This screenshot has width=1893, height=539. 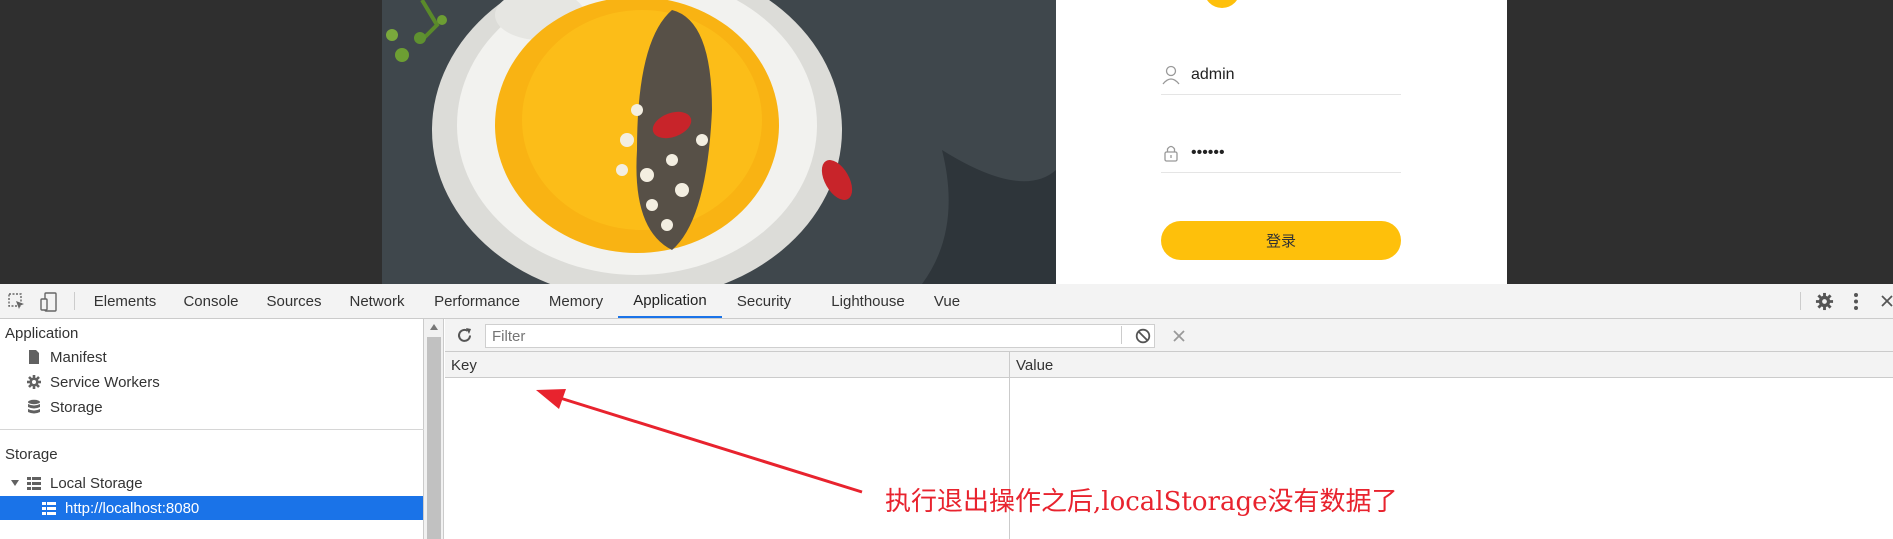 I want to click on password-value: ••••••, so click(x=1208, y=152).